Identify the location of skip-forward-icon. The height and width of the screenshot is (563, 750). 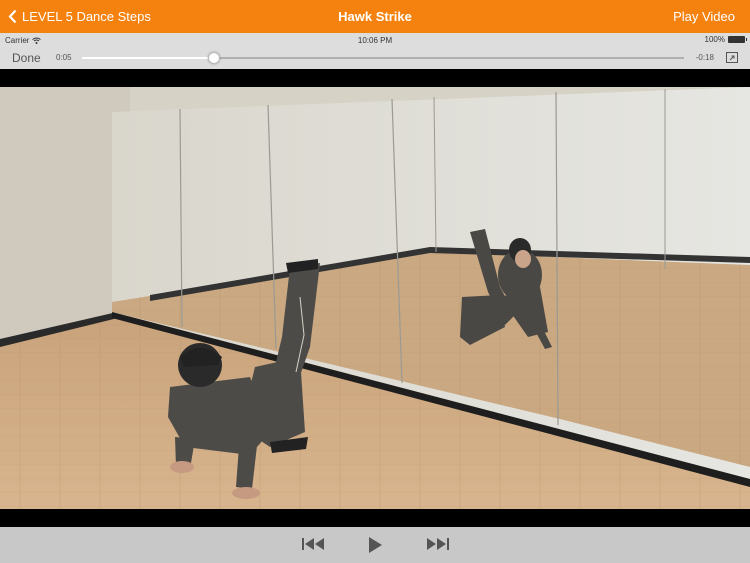
(438, 544).